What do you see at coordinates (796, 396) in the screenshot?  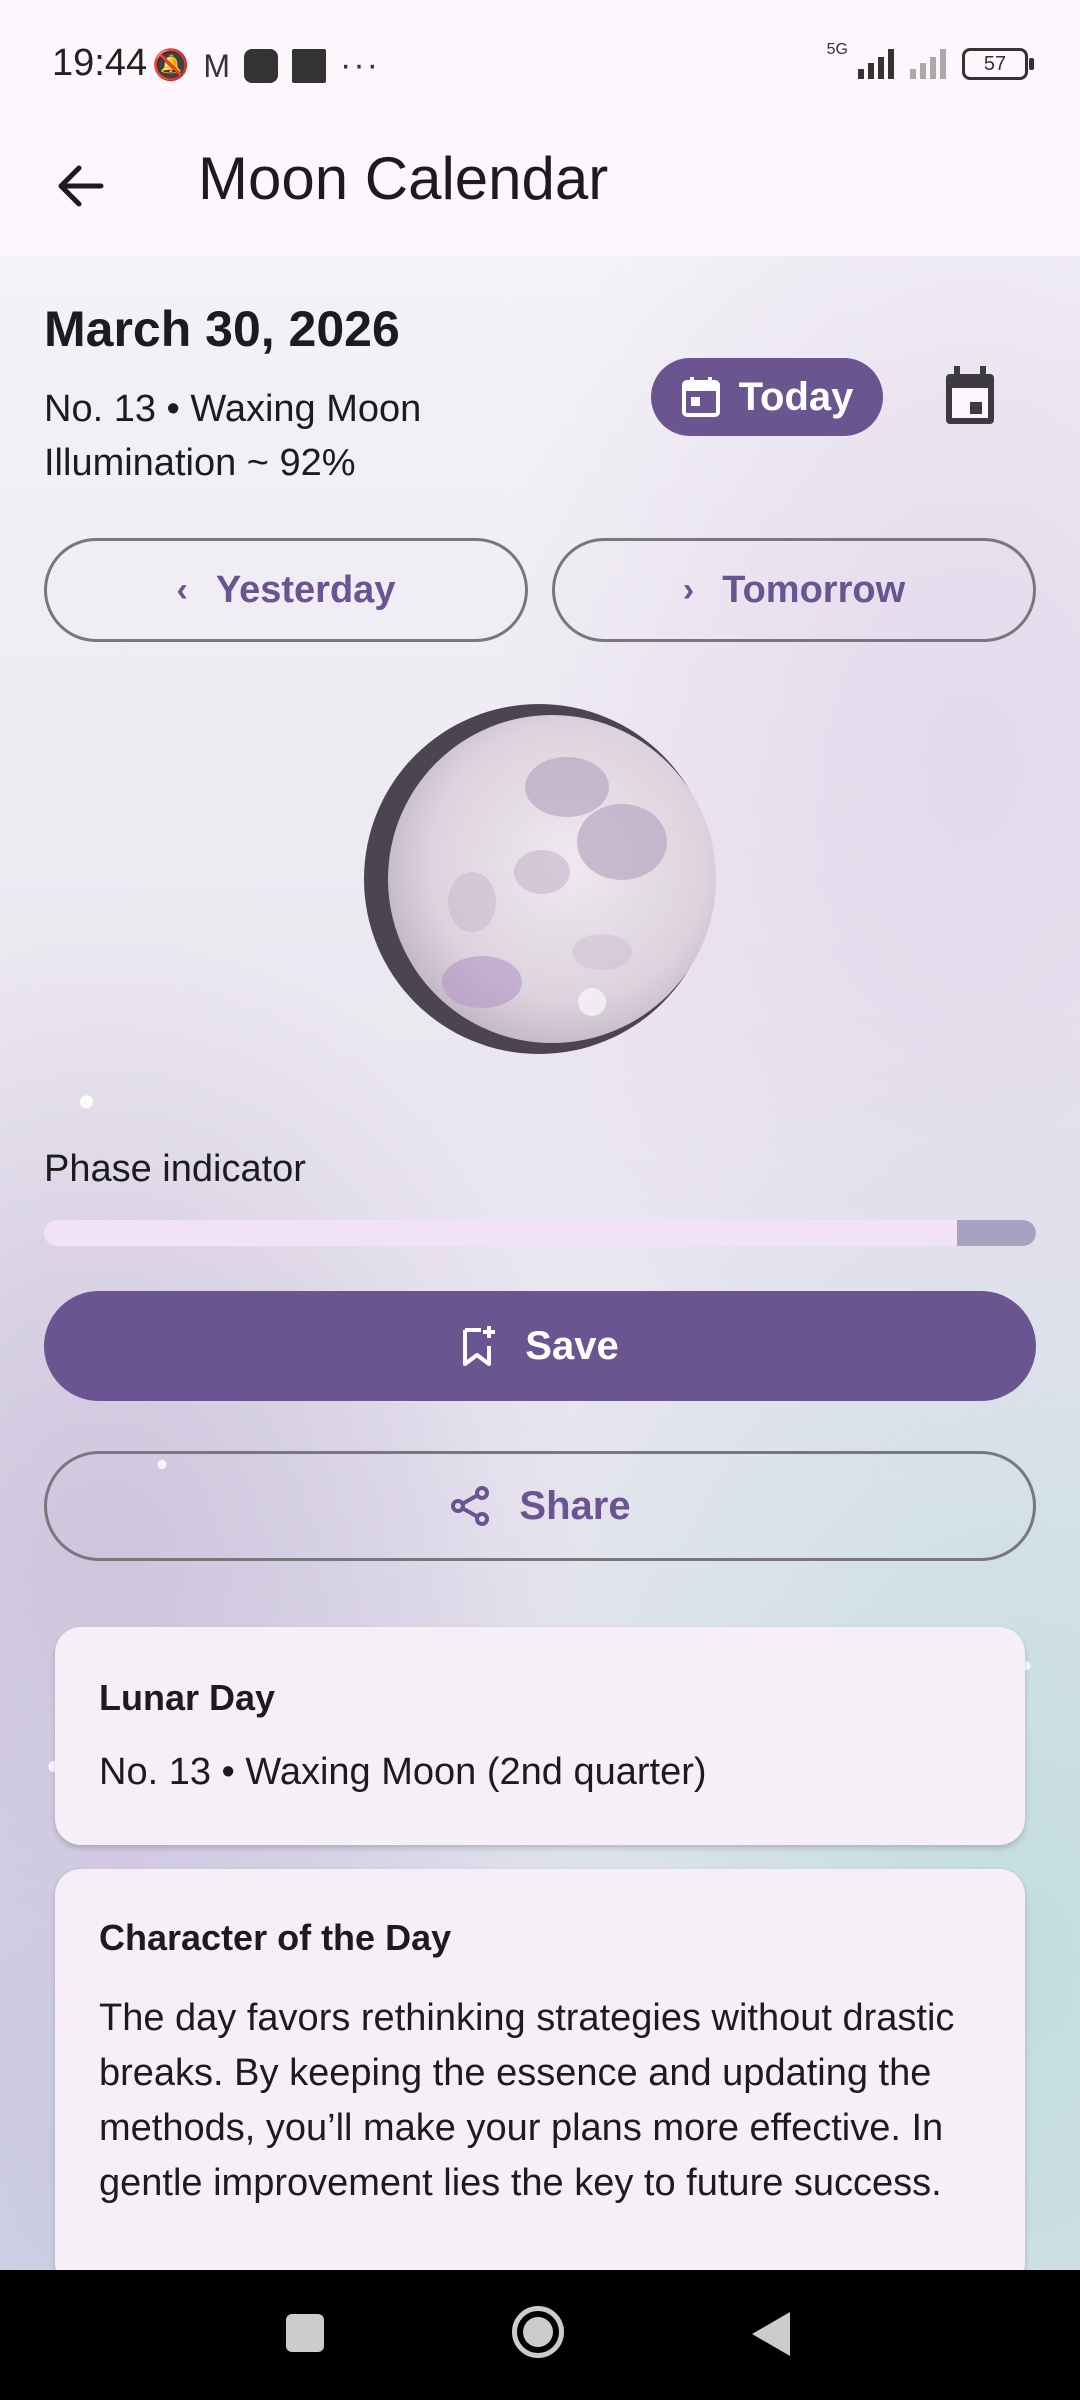 I see `today-label: Today` at bounding box center [796, 396].